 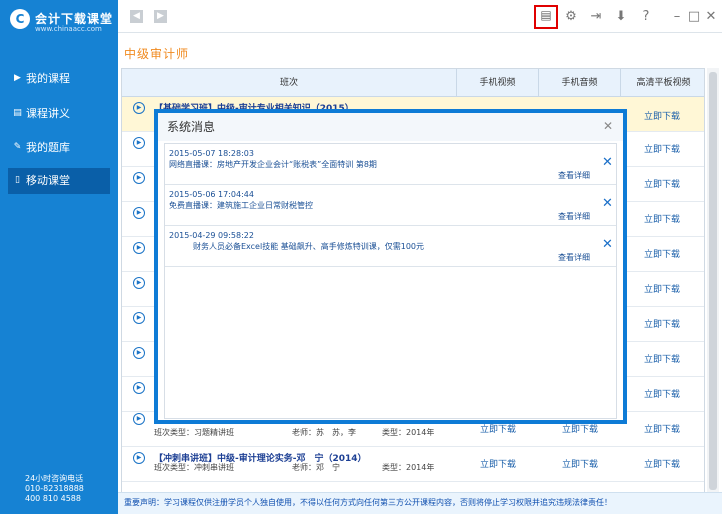 What do you see at coordinates (297, 246) in the screenshot?
I see `message-text: 财务人员必备Excel技能 基础飙升、高手修炼特训课，仅需100元` at bounding box center [297, 246].